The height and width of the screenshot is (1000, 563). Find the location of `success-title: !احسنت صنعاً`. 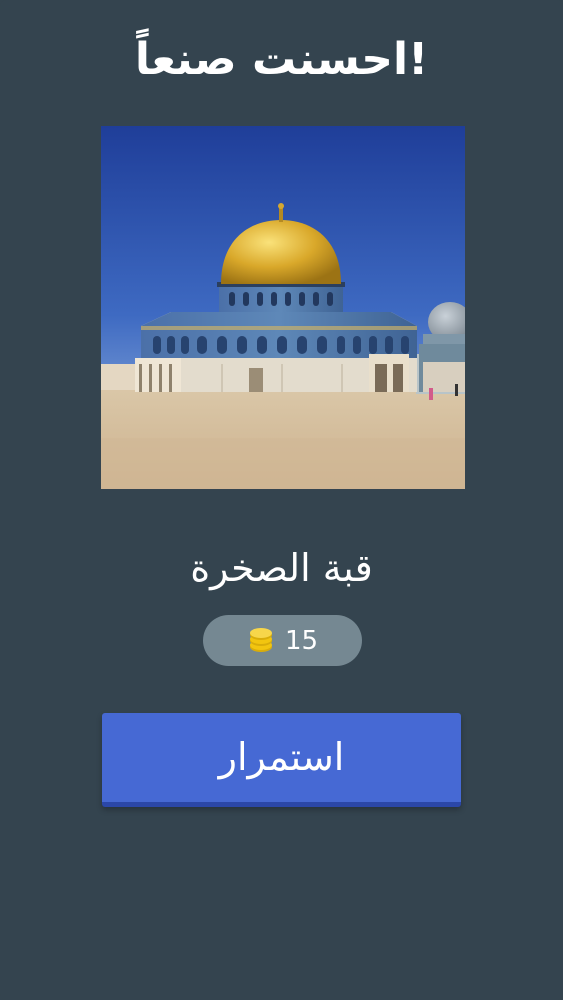

success-title: !احسنت صنعاً is located at coordinates (281, 59).